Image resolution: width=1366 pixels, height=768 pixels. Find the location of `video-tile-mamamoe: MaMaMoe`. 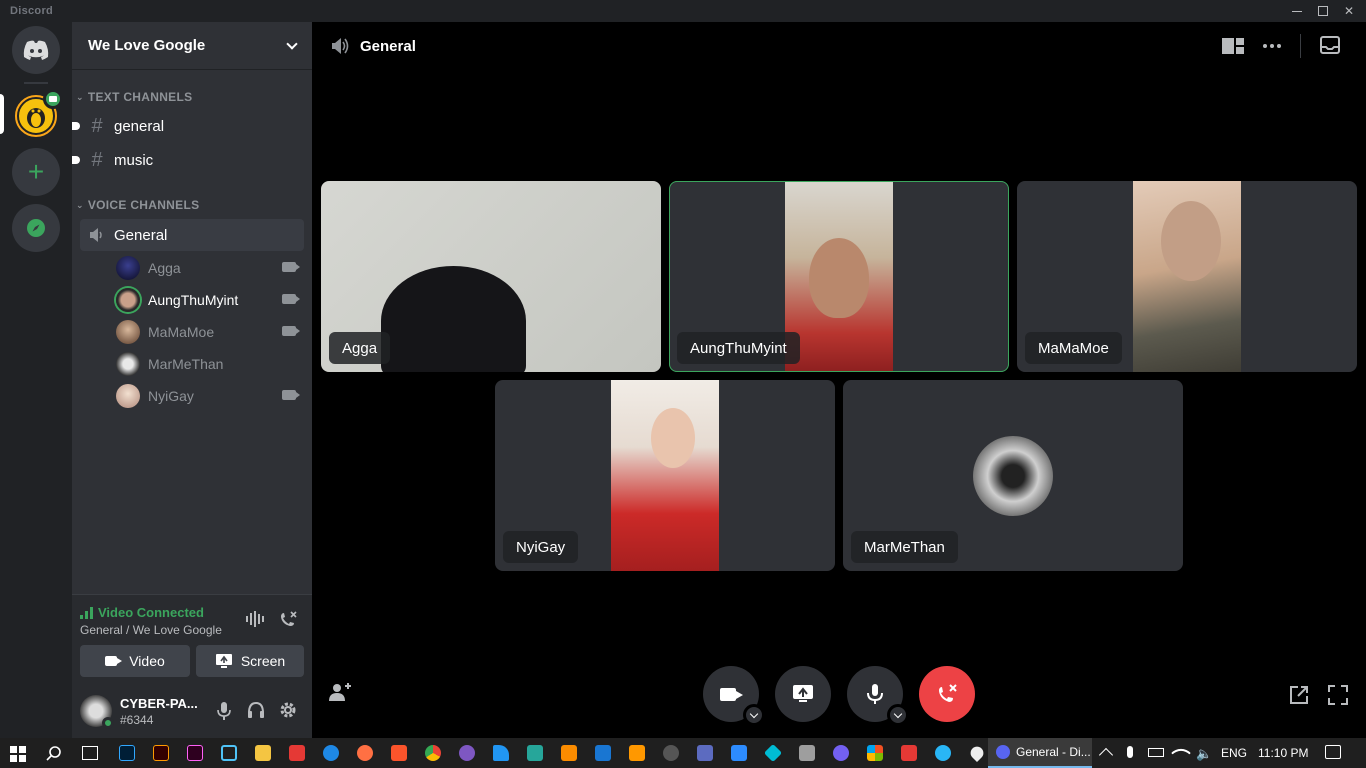

video-tile-mamamoe: MaMaMoe is located at coordinates (1187, 276).